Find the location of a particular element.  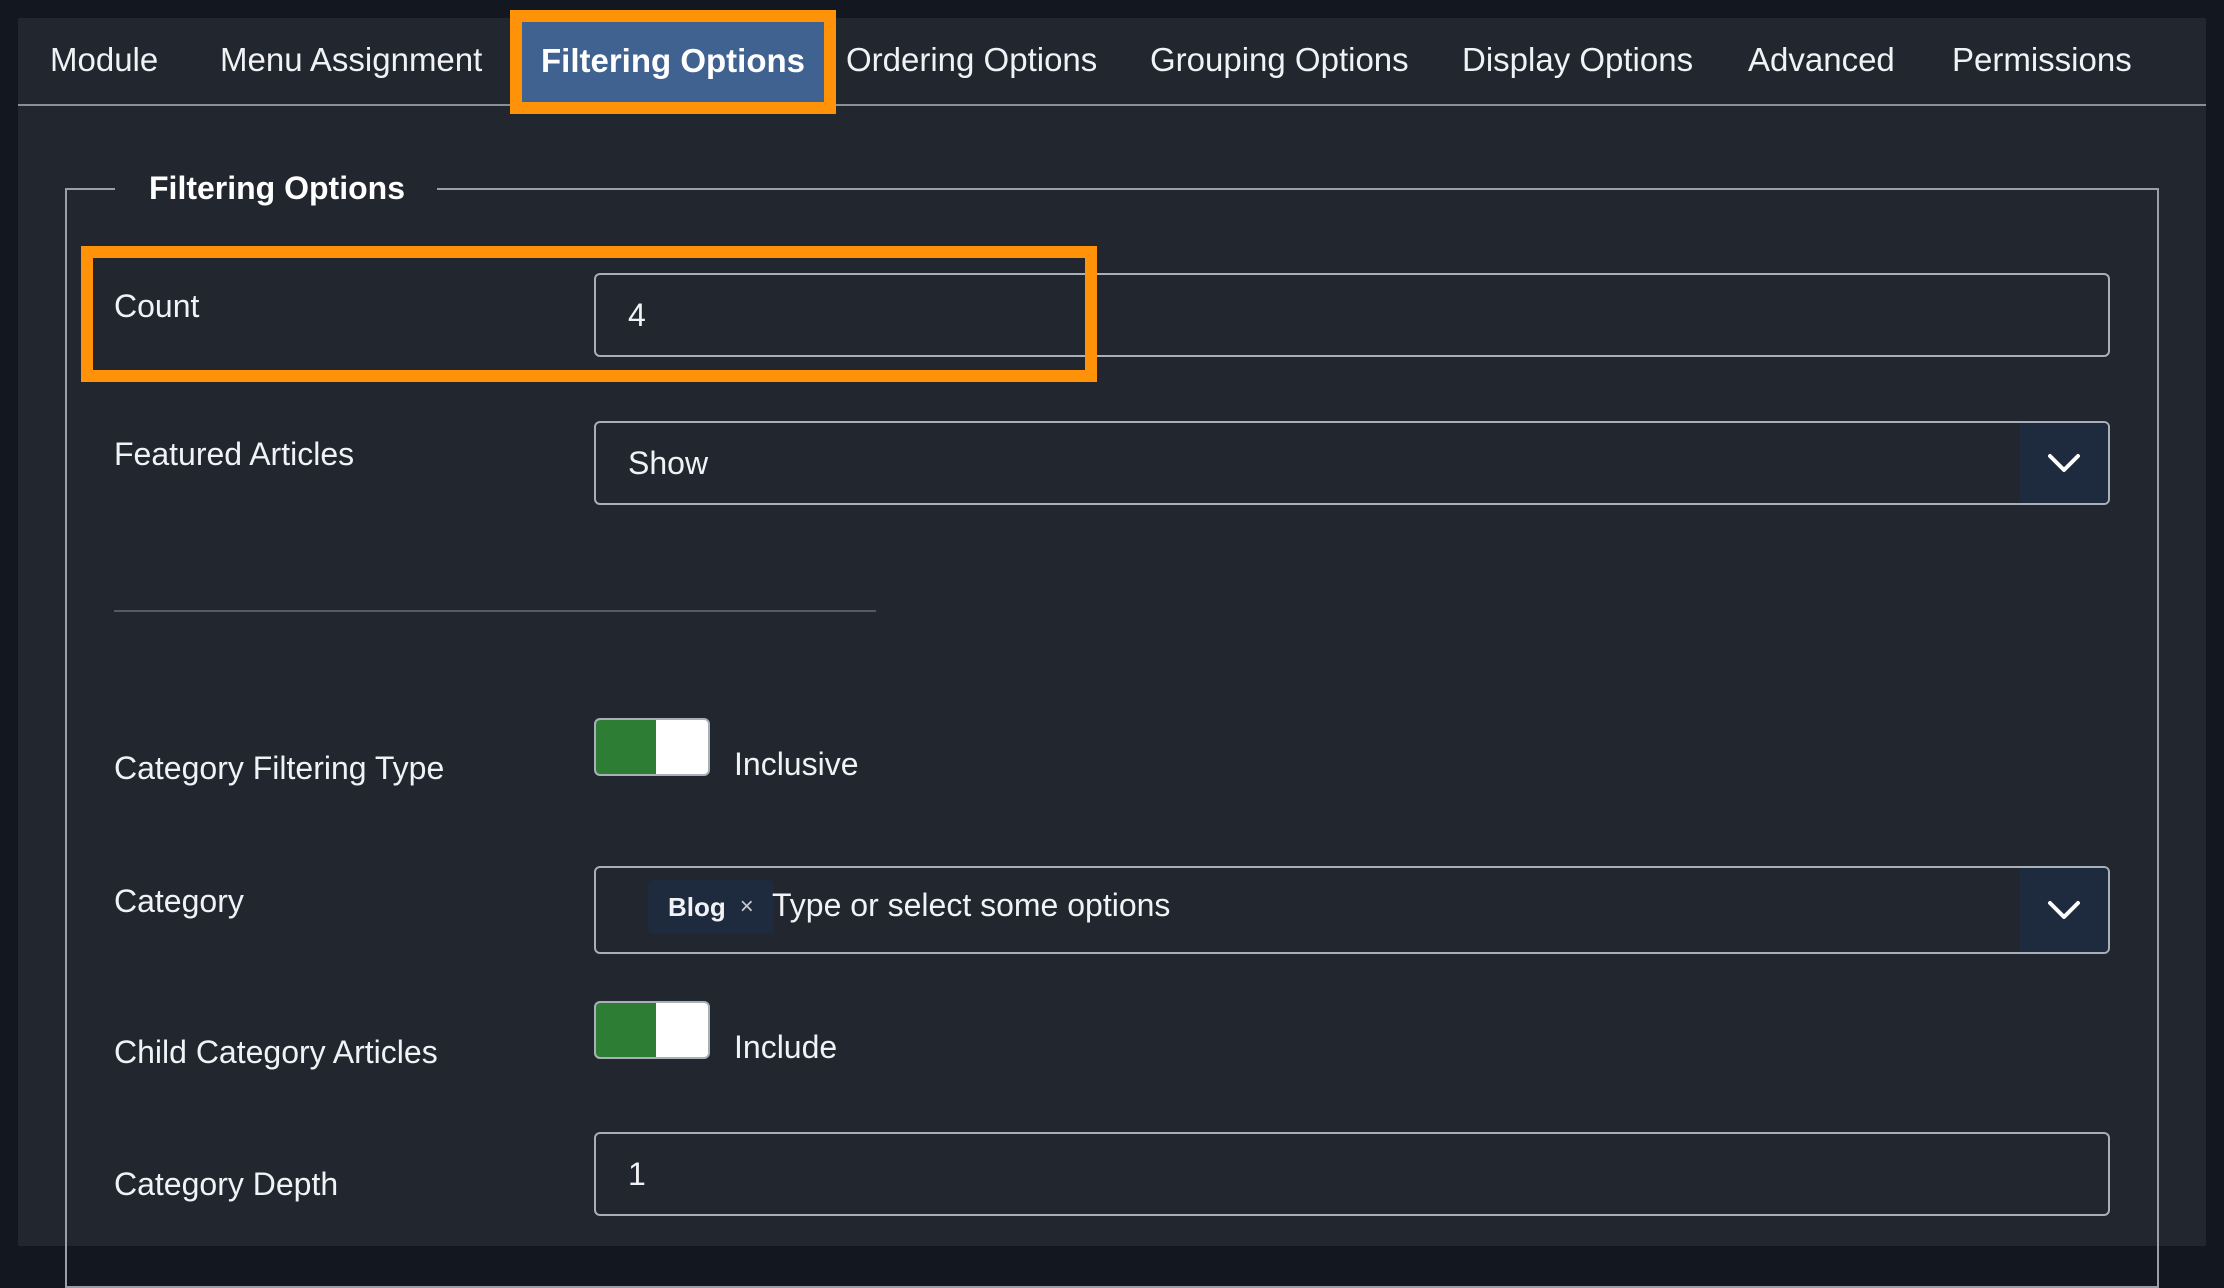

child-category-articles-state: Include is located at coordinates (786, 1047).